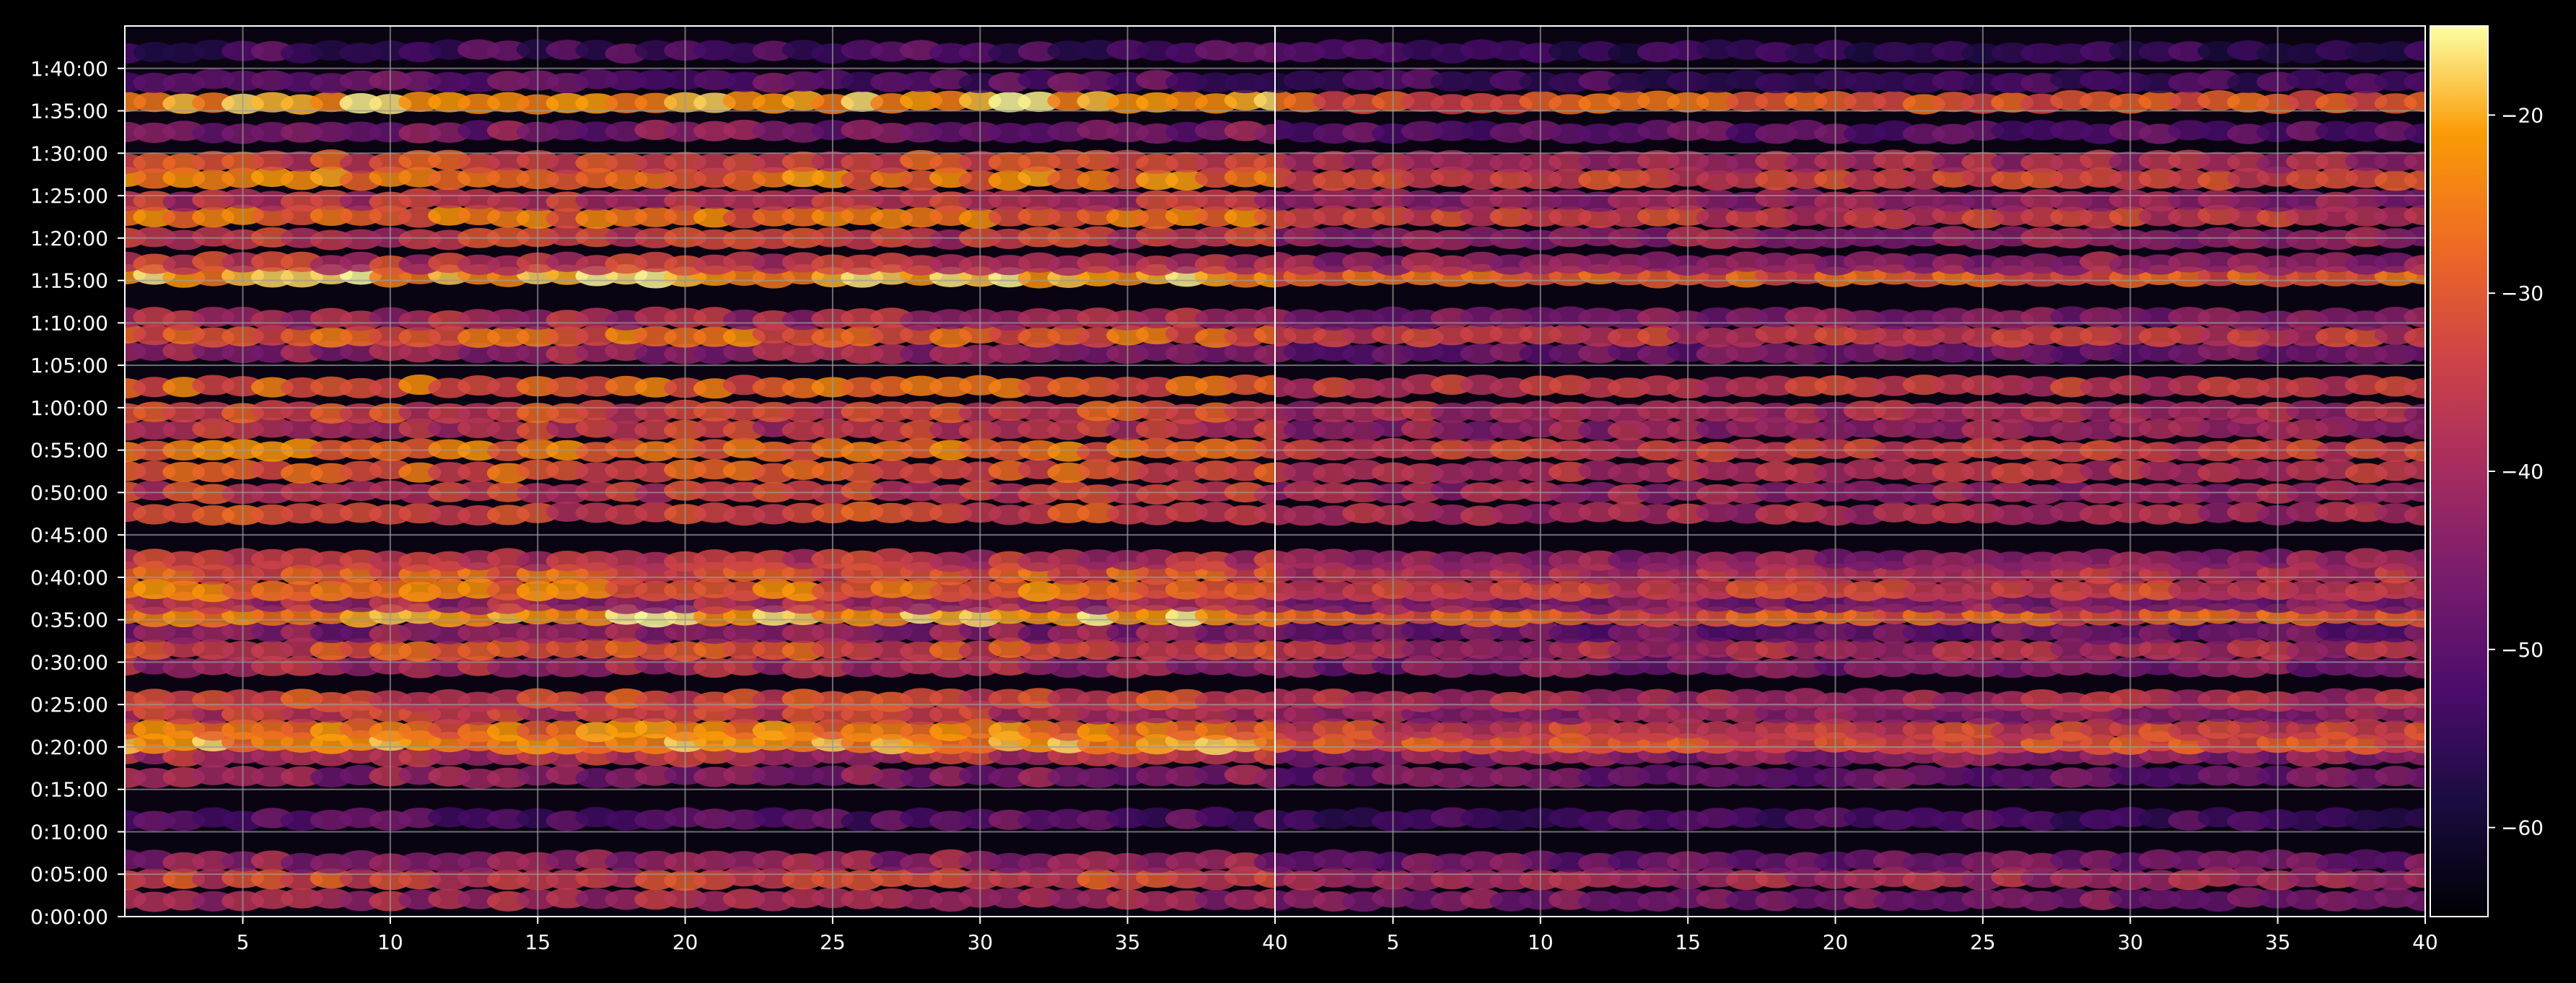 The image size is (2576, 983). What do you see at coordinates (69, 492) in the screenshot?
I see `y-tick-label: 0:50:00` at bounding box center [69, 492].